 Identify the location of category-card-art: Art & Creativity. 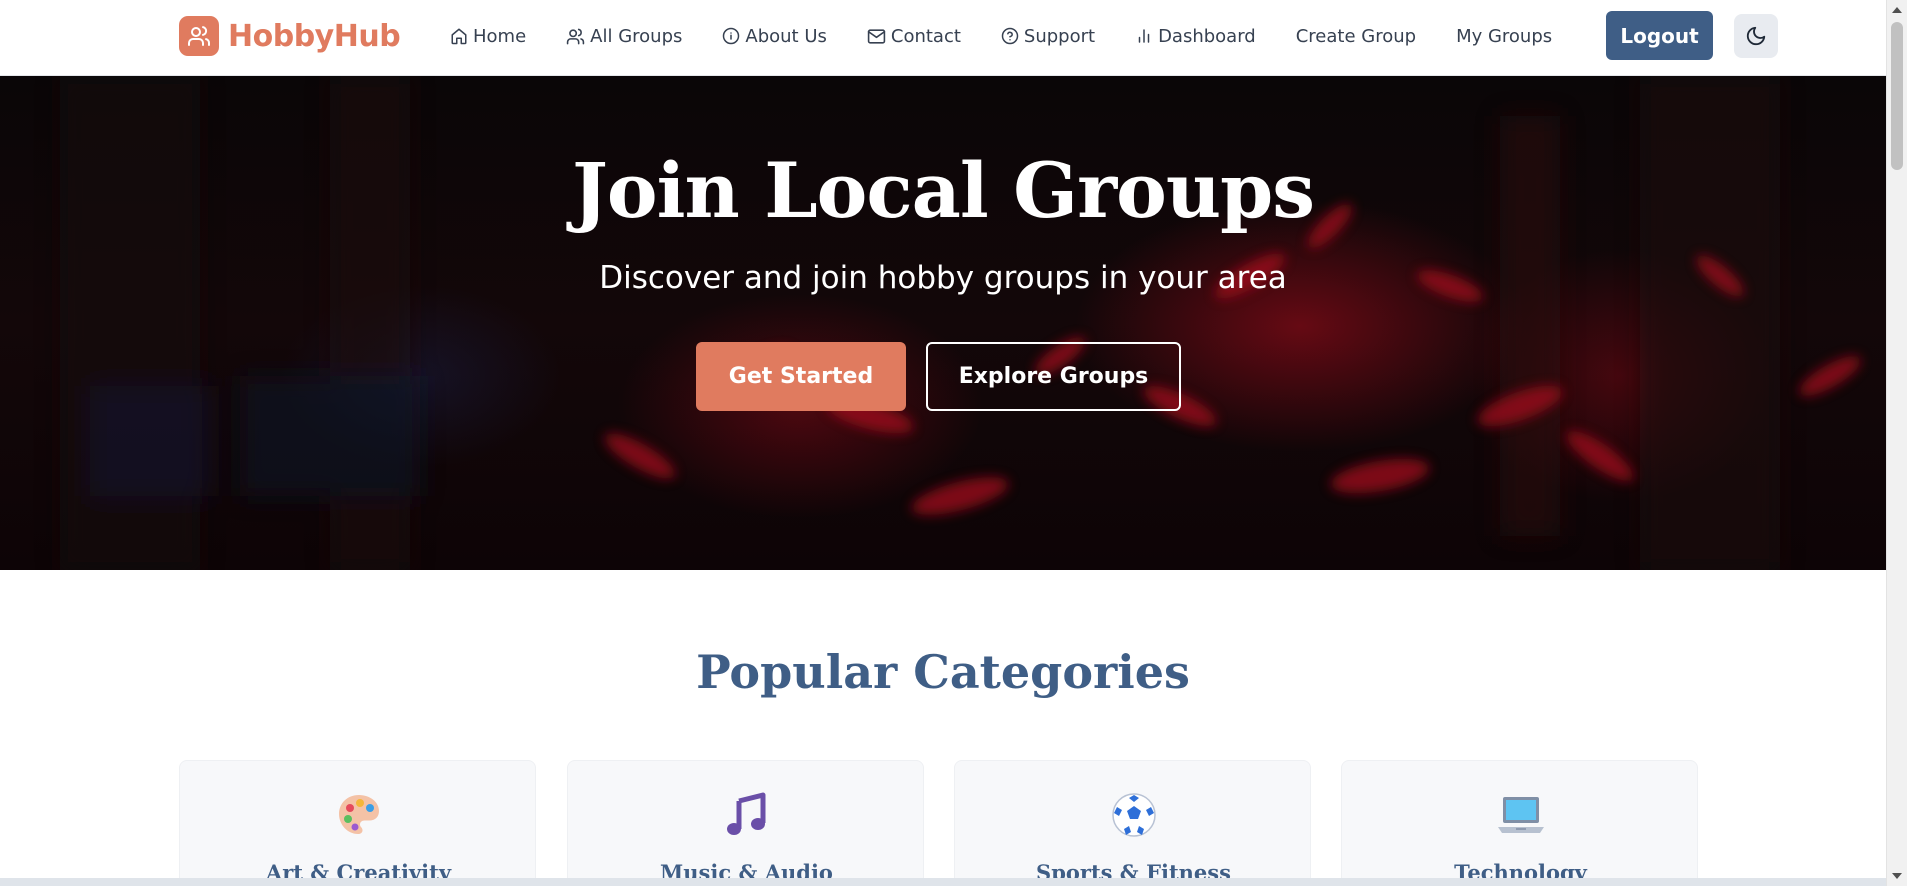
(357, 823).